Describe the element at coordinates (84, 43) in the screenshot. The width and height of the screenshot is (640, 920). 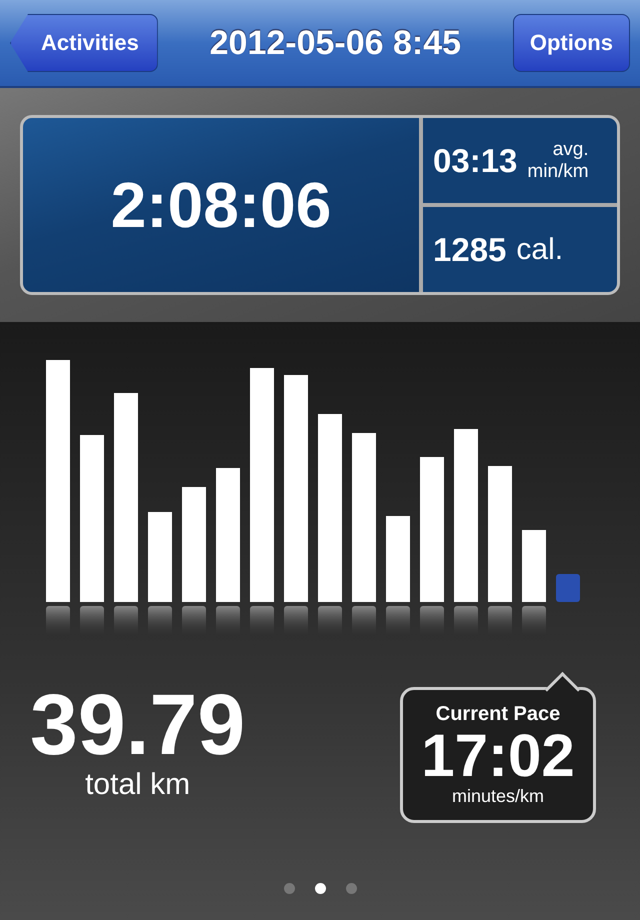
I see `back-button: Activities` at that location.